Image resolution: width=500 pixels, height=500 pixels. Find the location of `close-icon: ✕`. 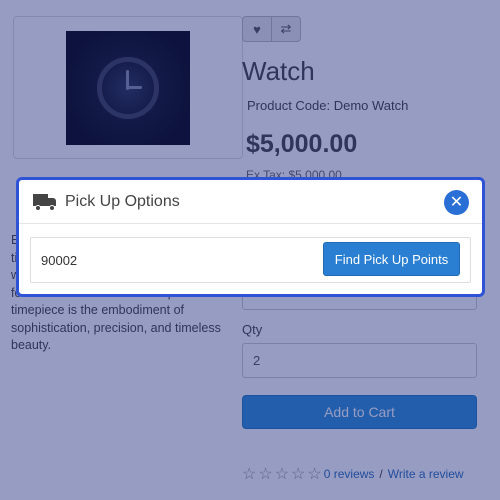

close-icon: ✕ is located at coordinates (456, 202).